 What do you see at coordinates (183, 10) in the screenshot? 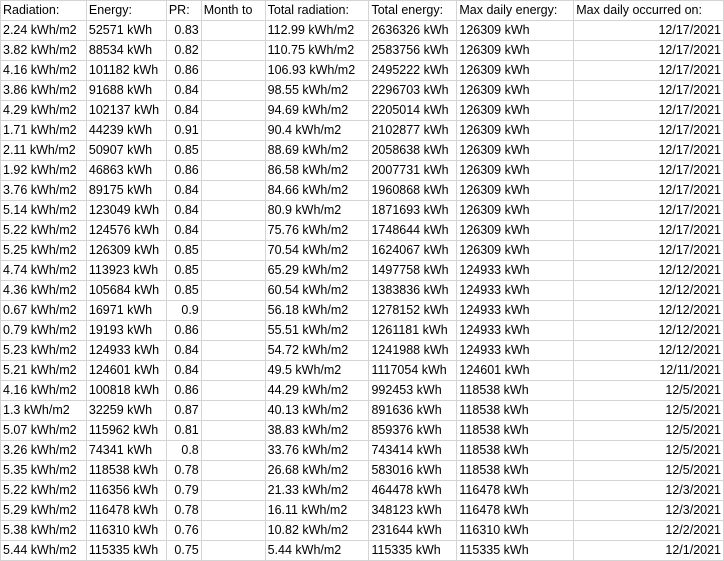
I see `header-pr: PR:` at bounding box center [183, 10].